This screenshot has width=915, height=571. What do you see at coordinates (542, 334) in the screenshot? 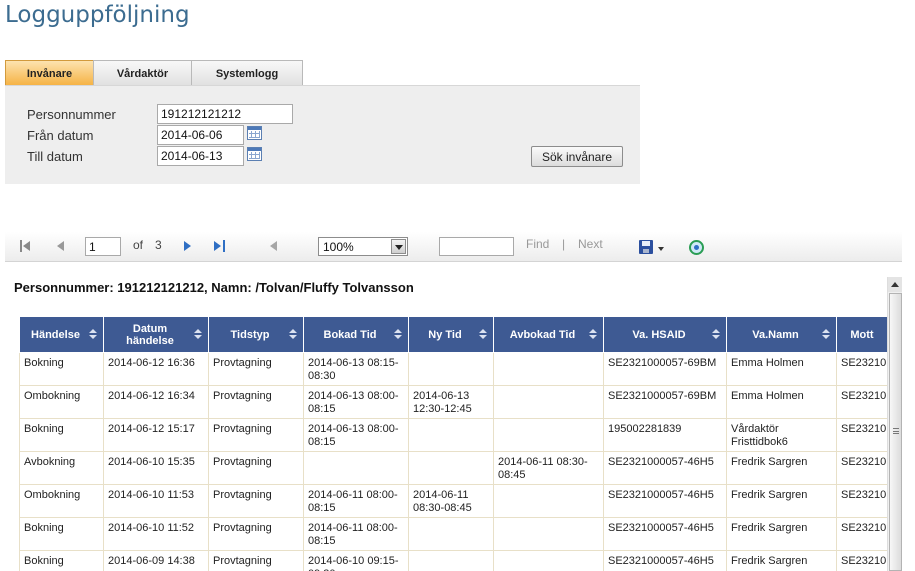
I see `column-header-label: Avbokad Tid` at bounding box center [542, 334].